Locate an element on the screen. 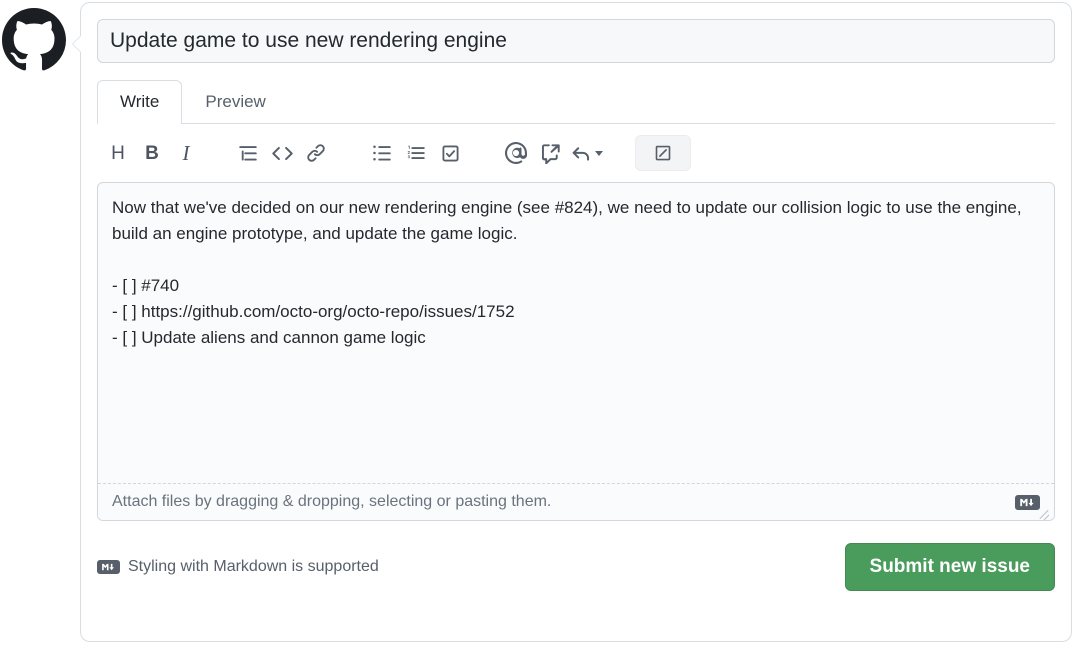  bold-icon: B is located at coordinates (152, 153).